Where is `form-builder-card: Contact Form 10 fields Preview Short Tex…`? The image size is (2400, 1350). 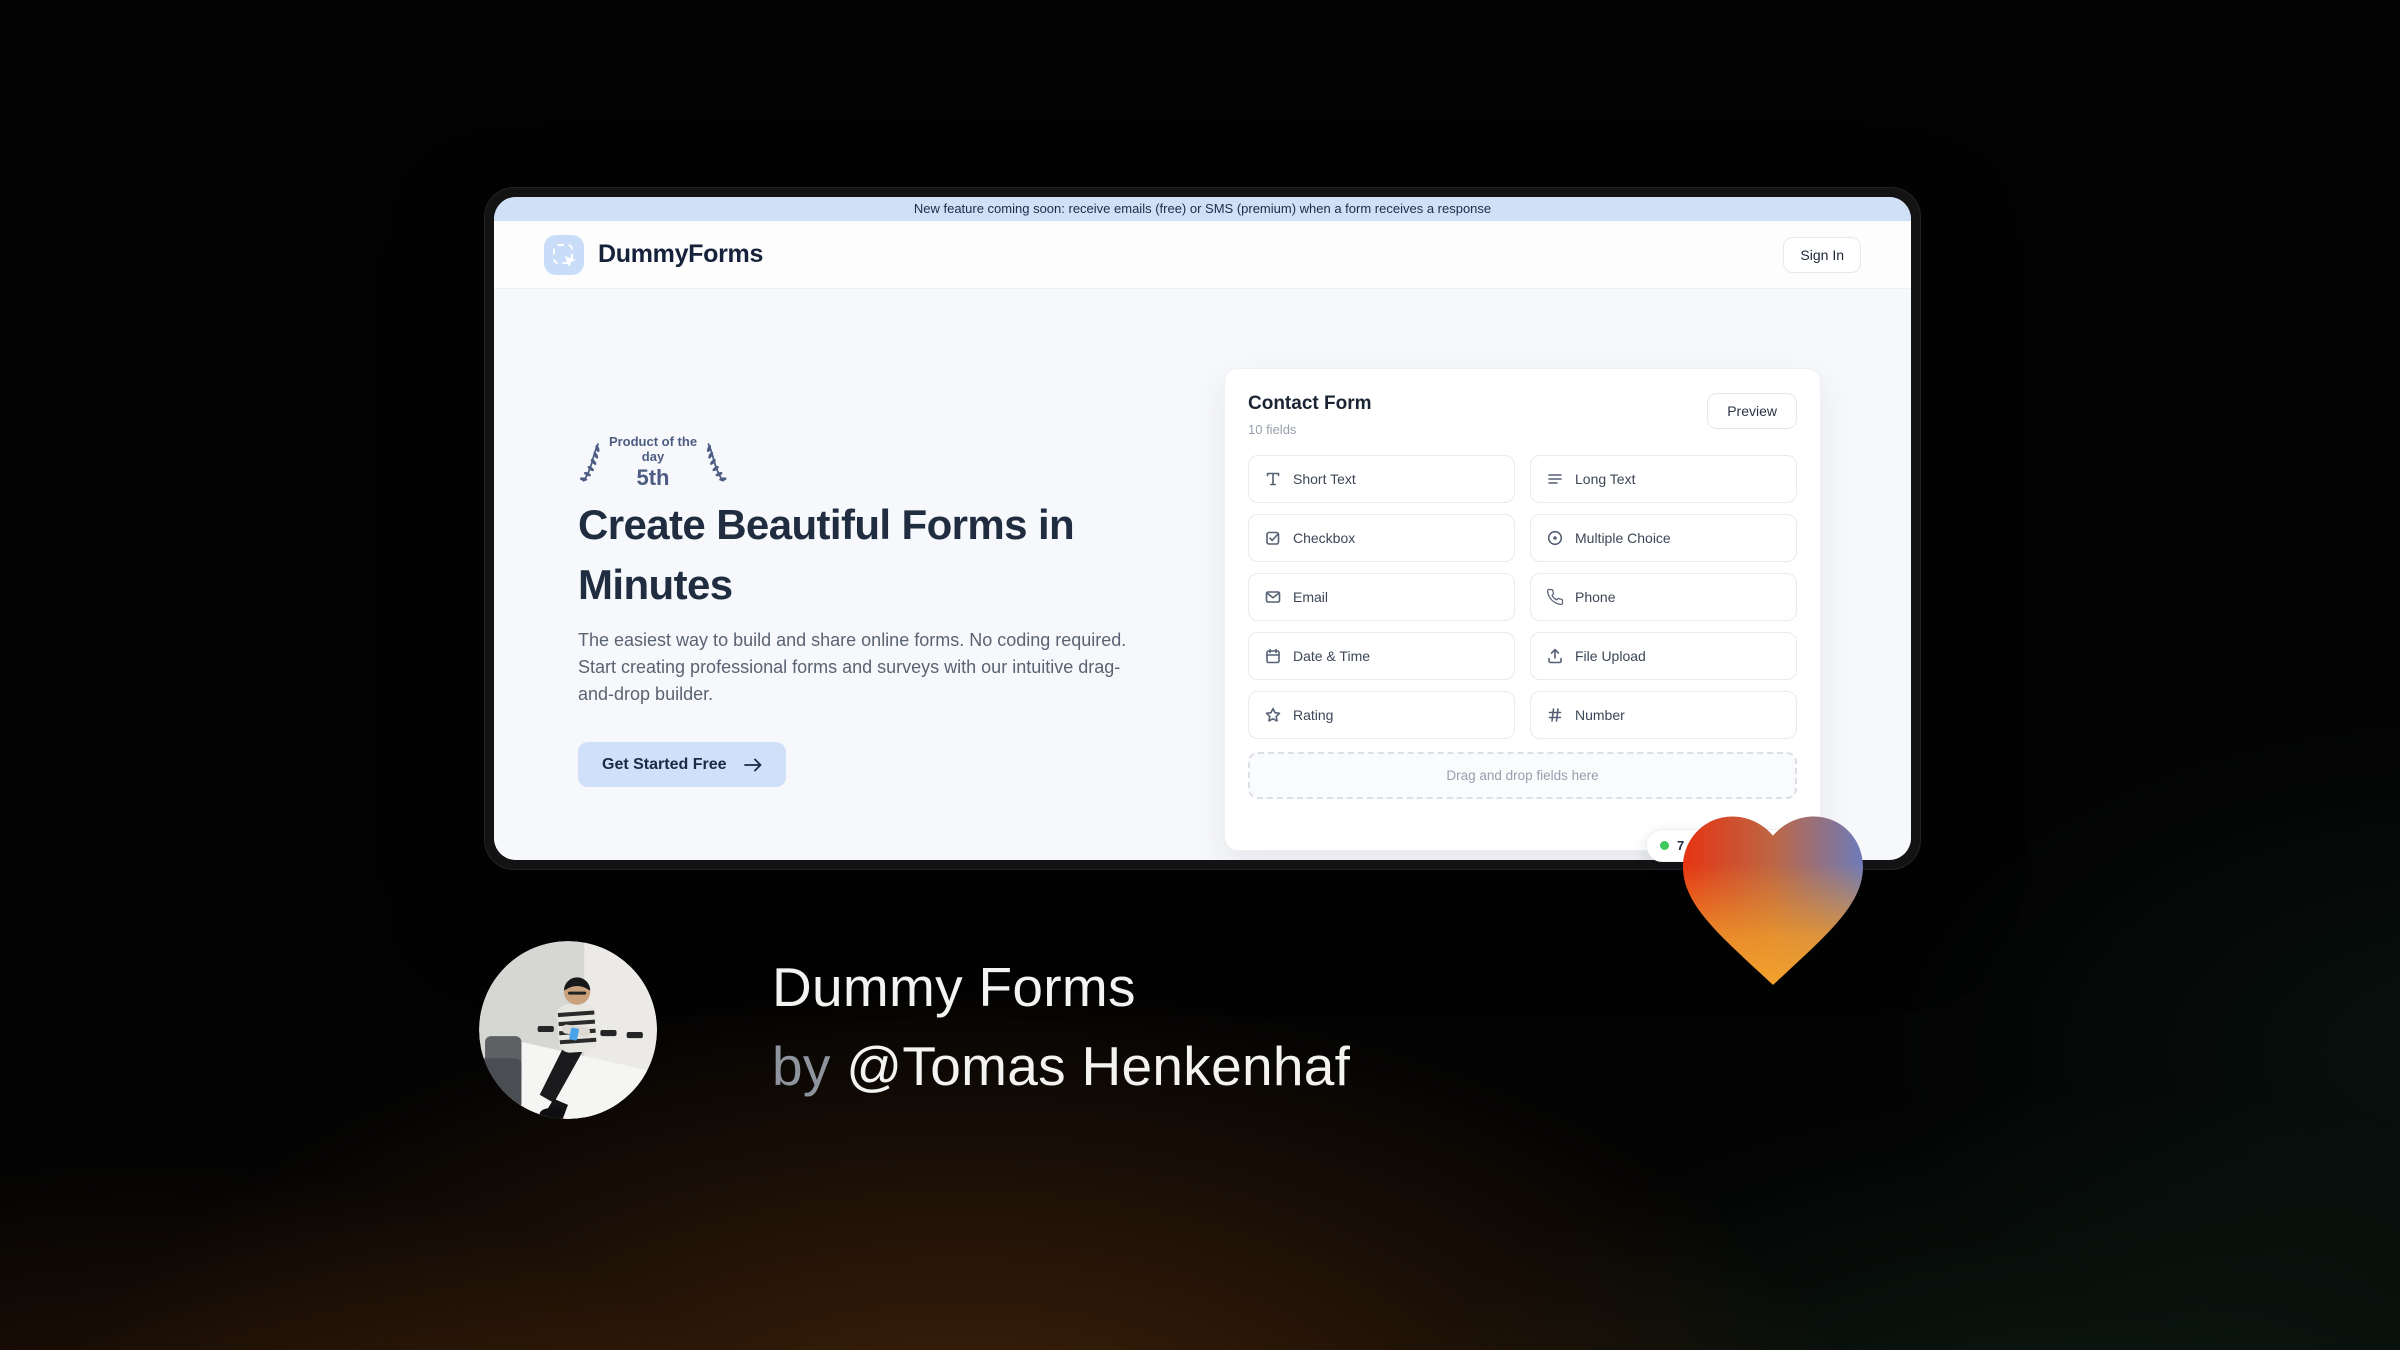 form-builder-card: Contact Form 10 fields Preview Short Tex… is located at coordinates (1522, 609).